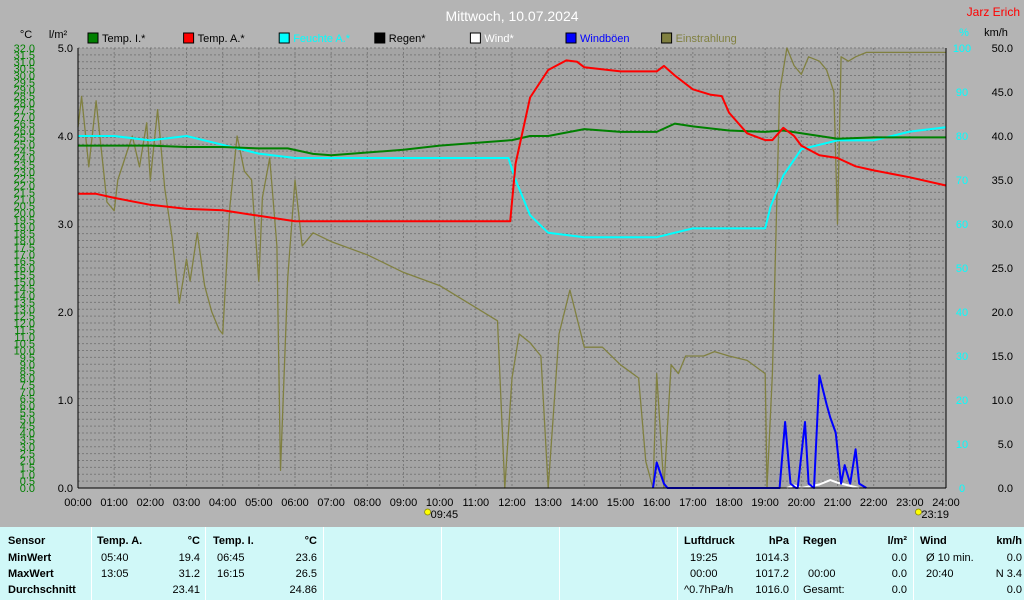 This screenshot has height=600, width=1024. Describe the element at coordinates (58, 35) in the screenshot. I see `rain-axis-unit: l/m²` at that location.